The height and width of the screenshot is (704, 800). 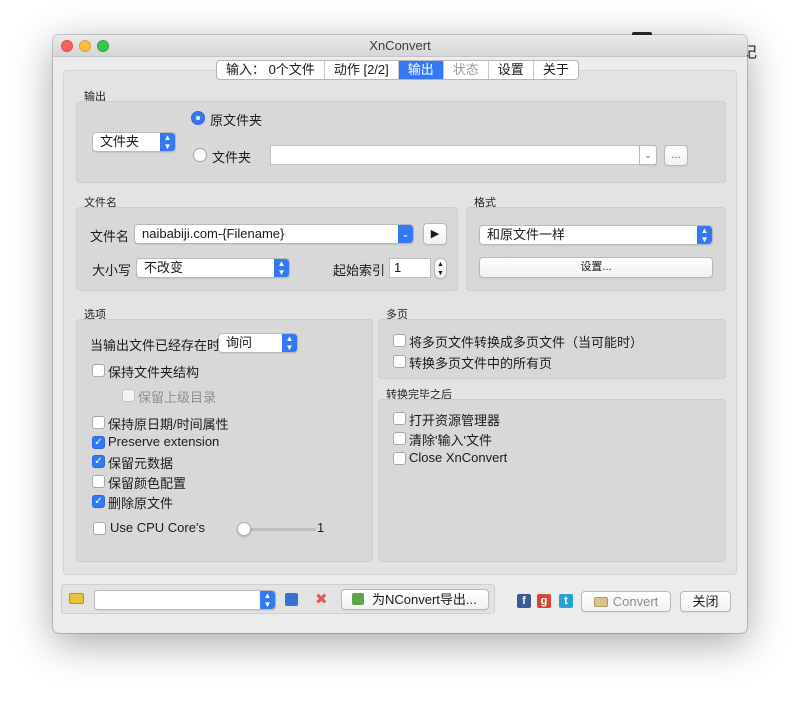 I want to click on multipage-group: 将多页文件转换成多页文件（当可能时） 转换多页文件中的所有页, so click(x=552, y=349).